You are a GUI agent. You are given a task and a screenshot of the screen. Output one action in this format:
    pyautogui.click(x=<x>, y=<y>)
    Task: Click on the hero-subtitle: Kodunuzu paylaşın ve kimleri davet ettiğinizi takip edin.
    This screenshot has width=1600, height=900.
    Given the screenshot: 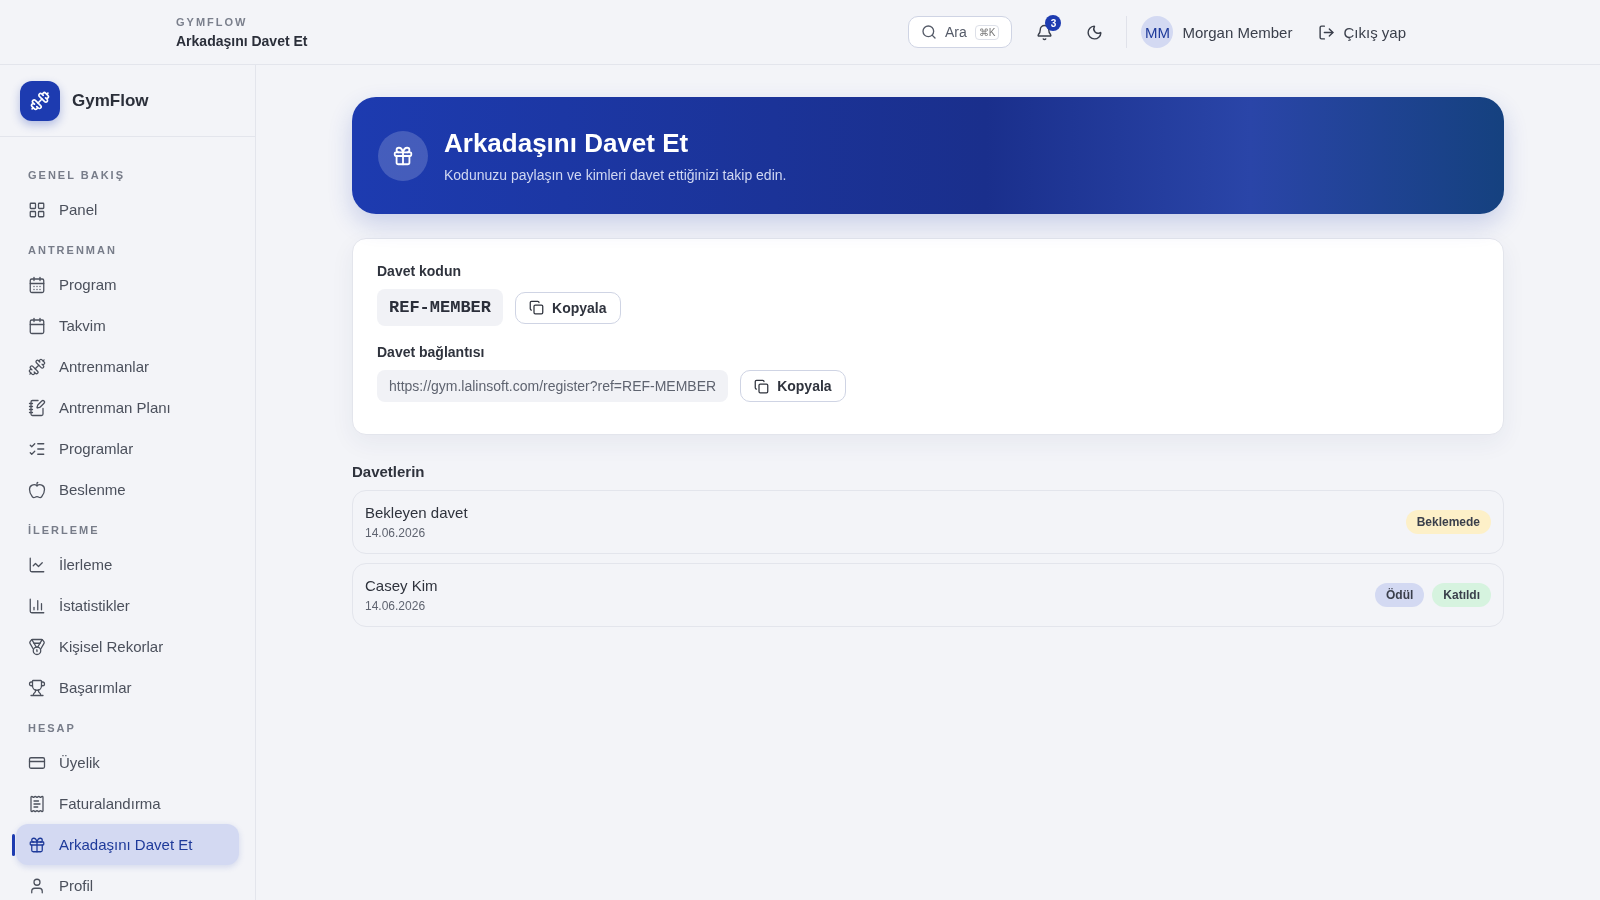 What is the action you would take?
    pyautogui.click(x=615, y=175)
    